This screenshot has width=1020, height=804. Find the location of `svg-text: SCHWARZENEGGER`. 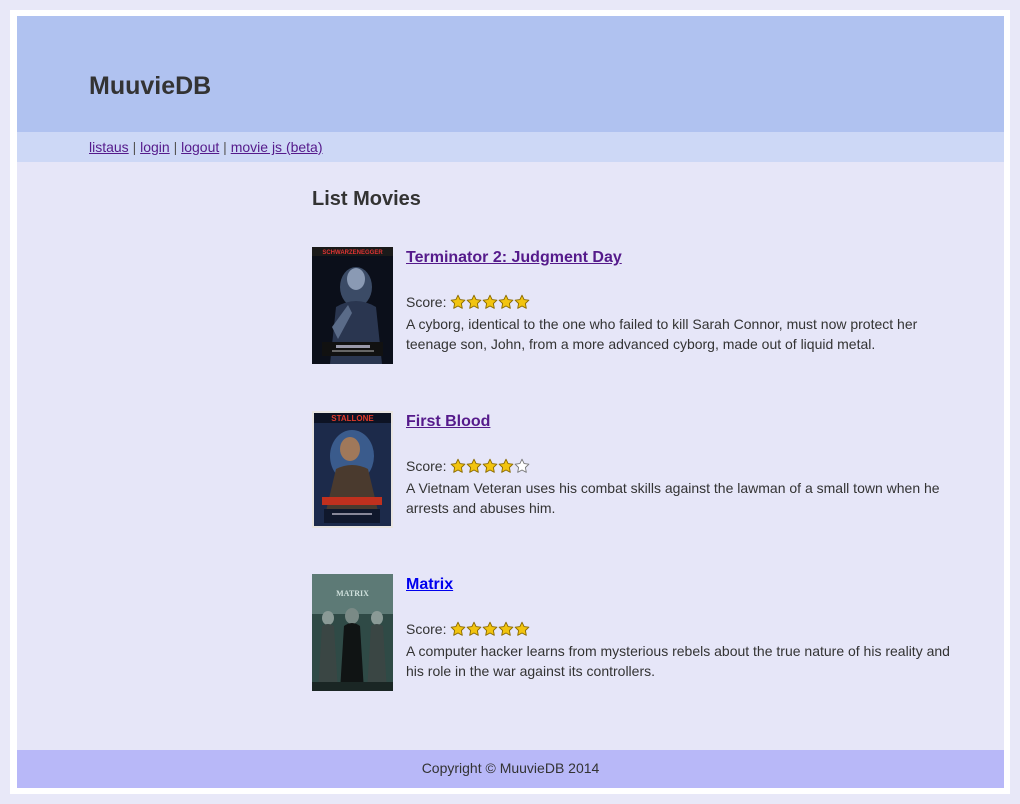

svg-text: SCHWARZENEGGER is located at coordinates (352, 253).